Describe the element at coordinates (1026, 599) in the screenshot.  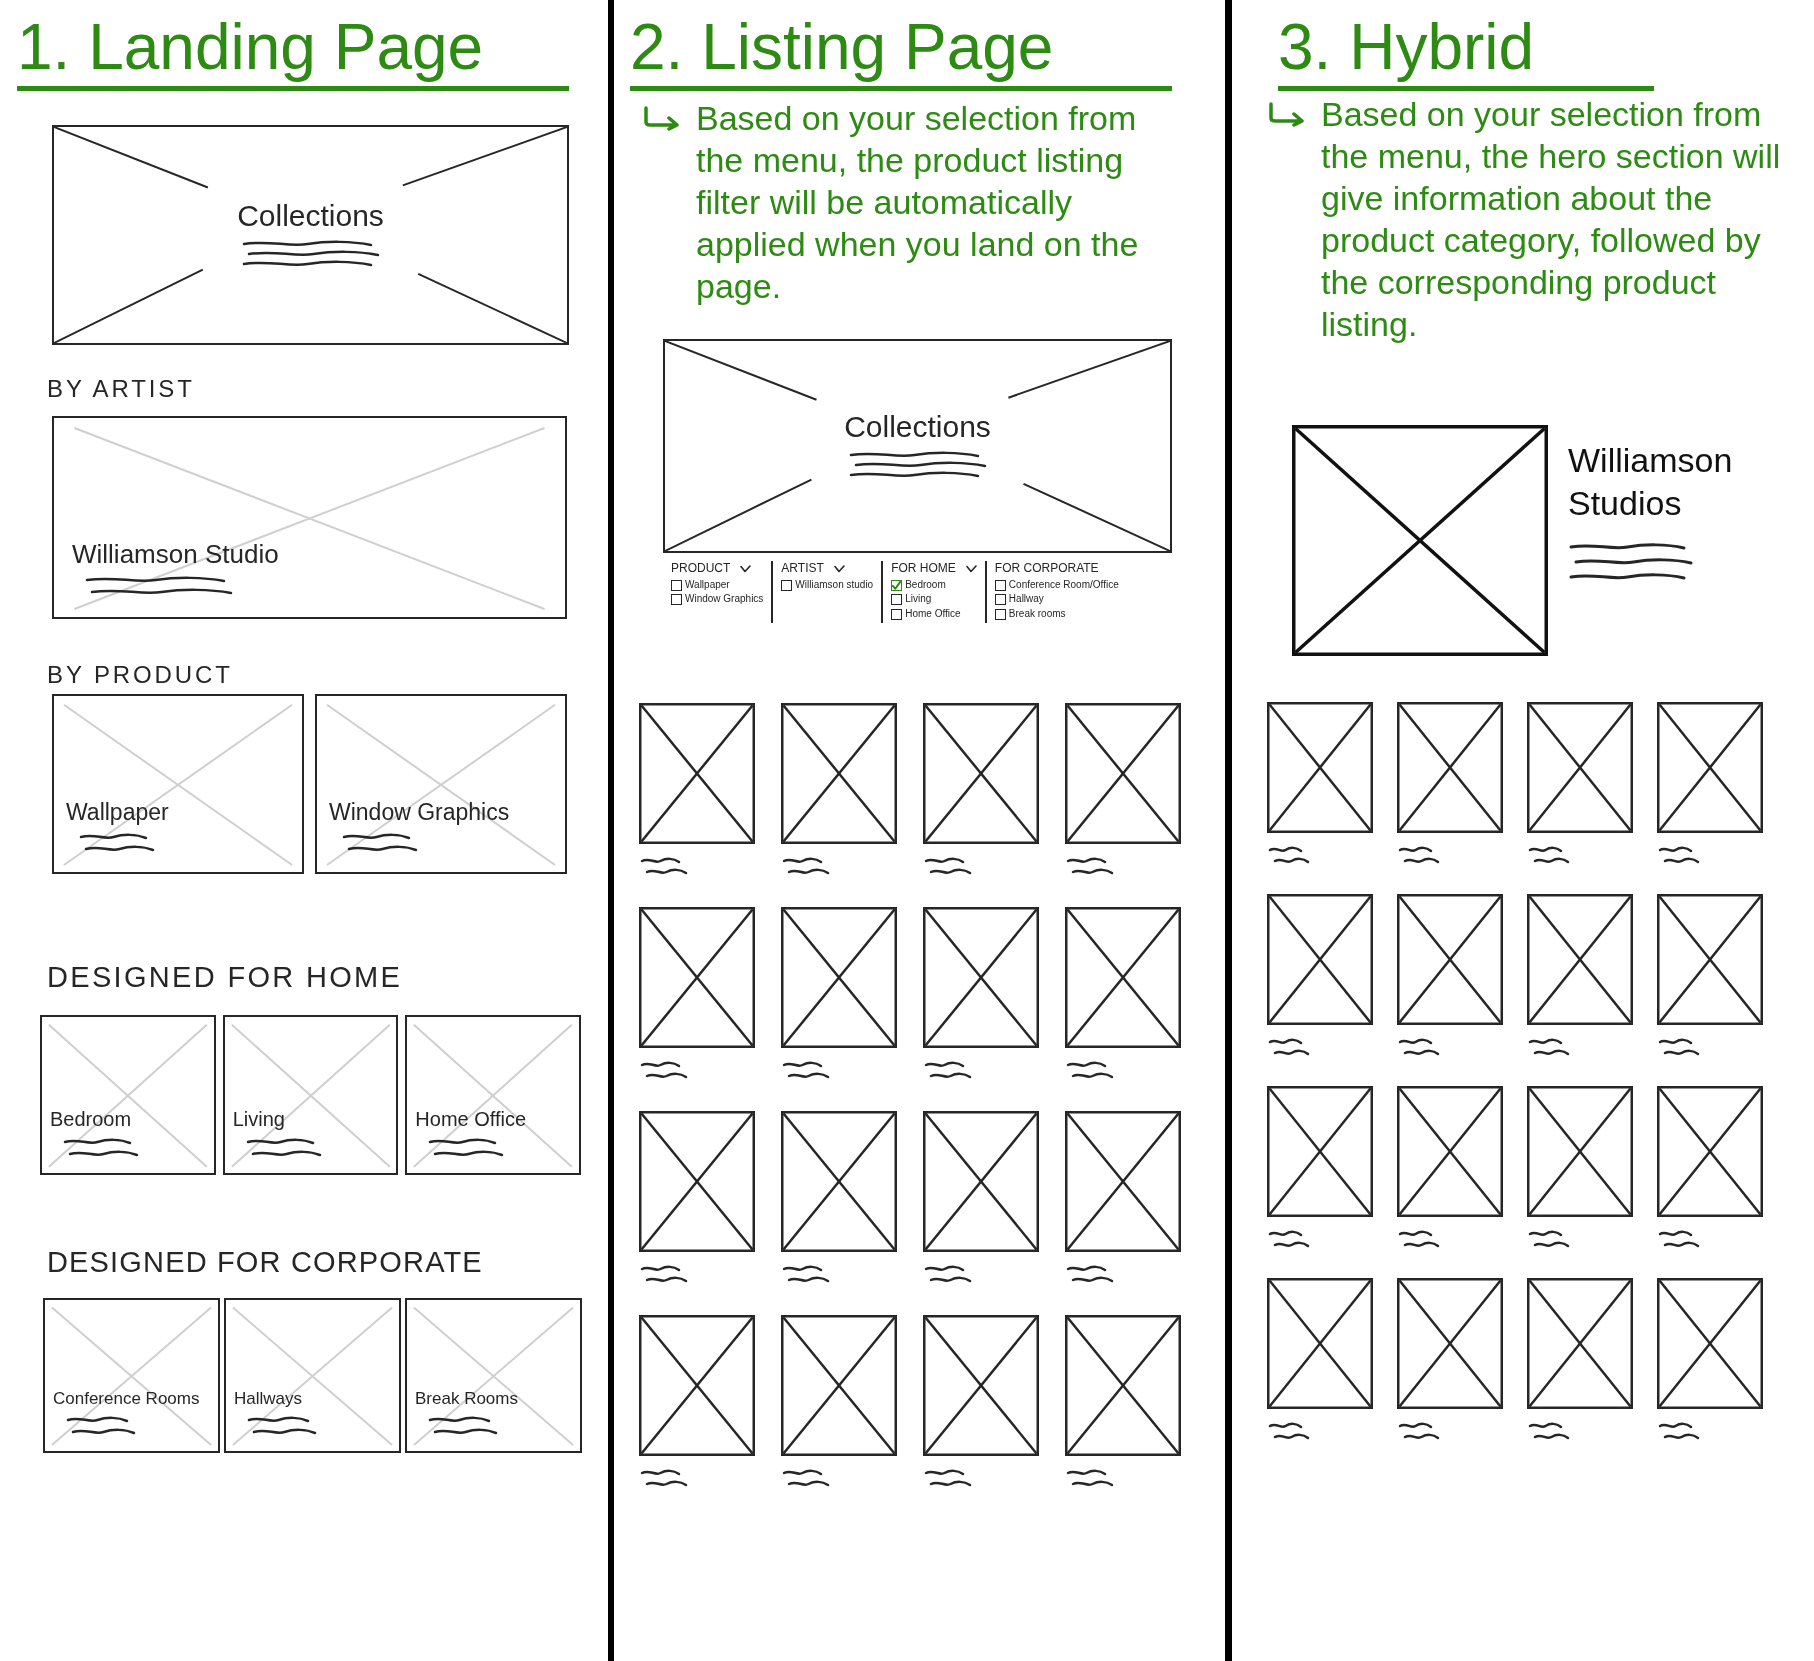
I see `filter-option-label: Hallway` at that location.